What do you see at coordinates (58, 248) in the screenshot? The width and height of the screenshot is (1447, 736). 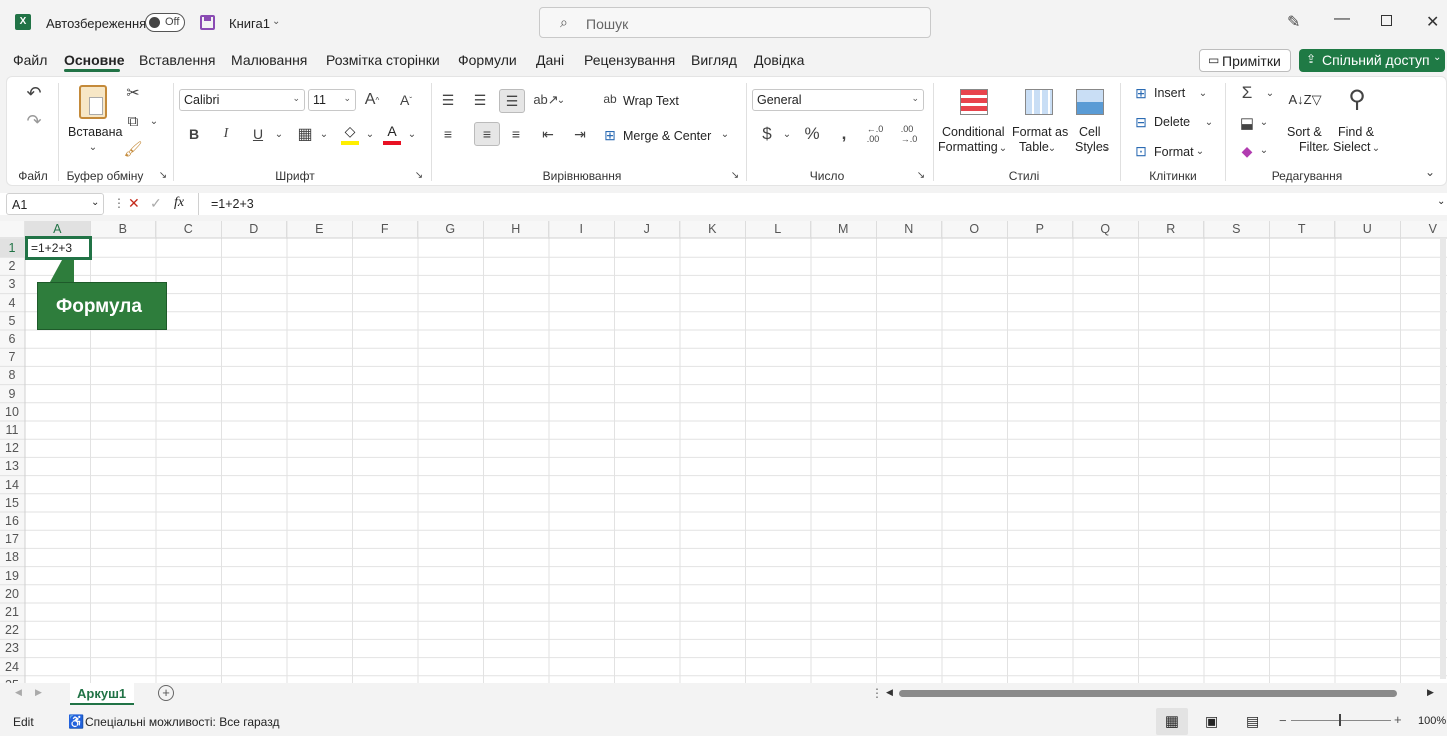 I see `active-cell: =1+2+3` at bounding box center [58, 248].